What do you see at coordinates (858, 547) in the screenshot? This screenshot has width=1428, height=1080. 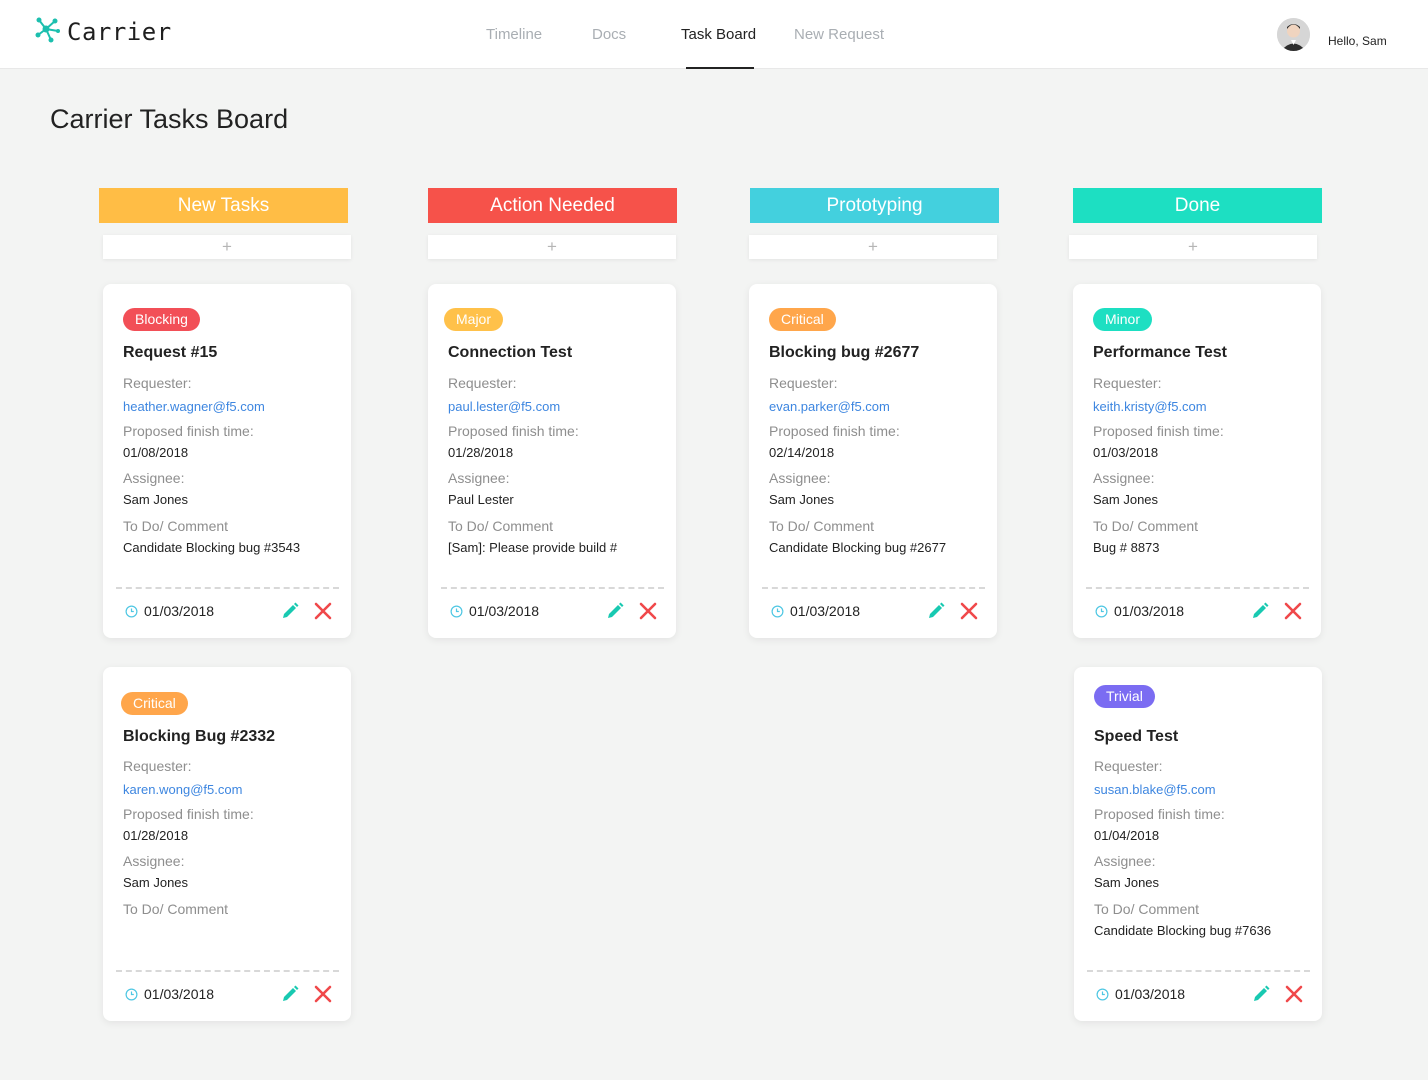 I see `comment-value: Candidate Blocking bug #2677` at bounding box center [858, 547].